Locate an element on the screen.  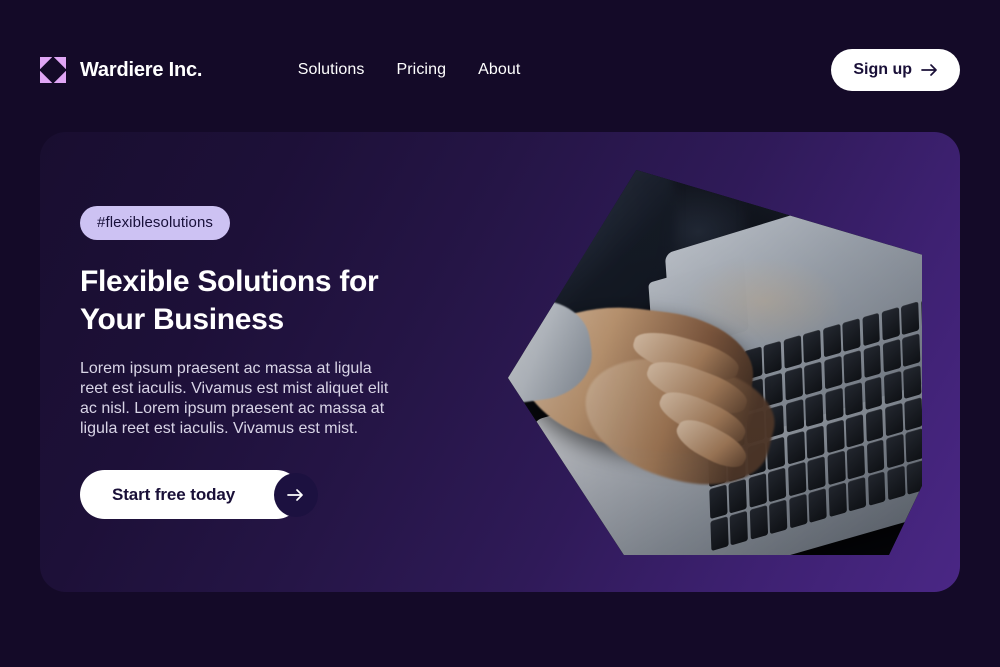
start-free-today-button: Start free today is located at coordinates (191, 495).